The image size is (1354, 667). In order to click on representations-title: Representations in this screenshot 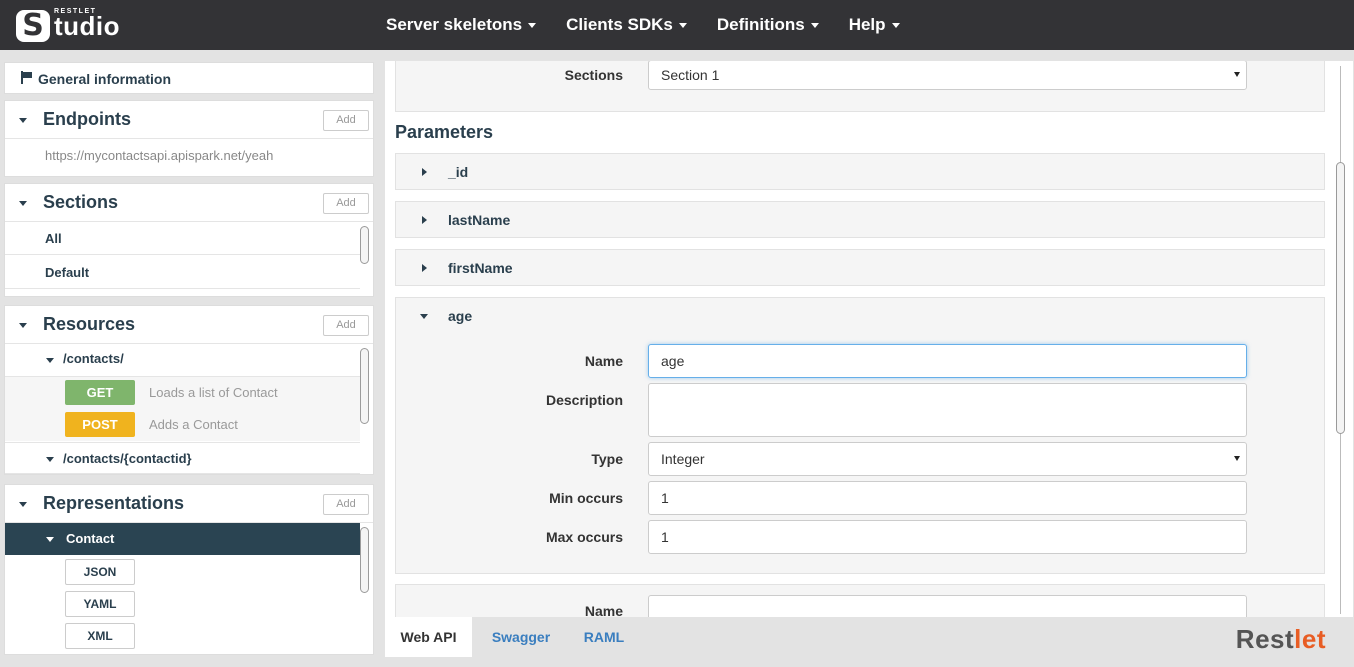, I will do `click(114, 503)`.